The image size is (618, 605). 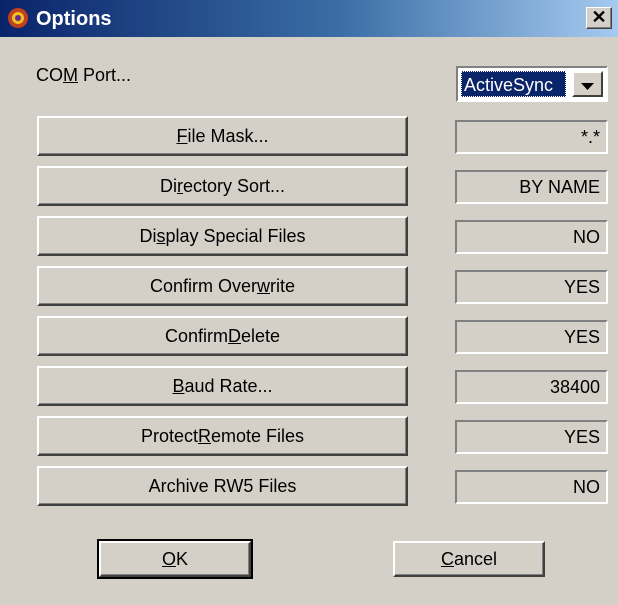 I want to click on window-title: Options, so click(x=74, y=19).